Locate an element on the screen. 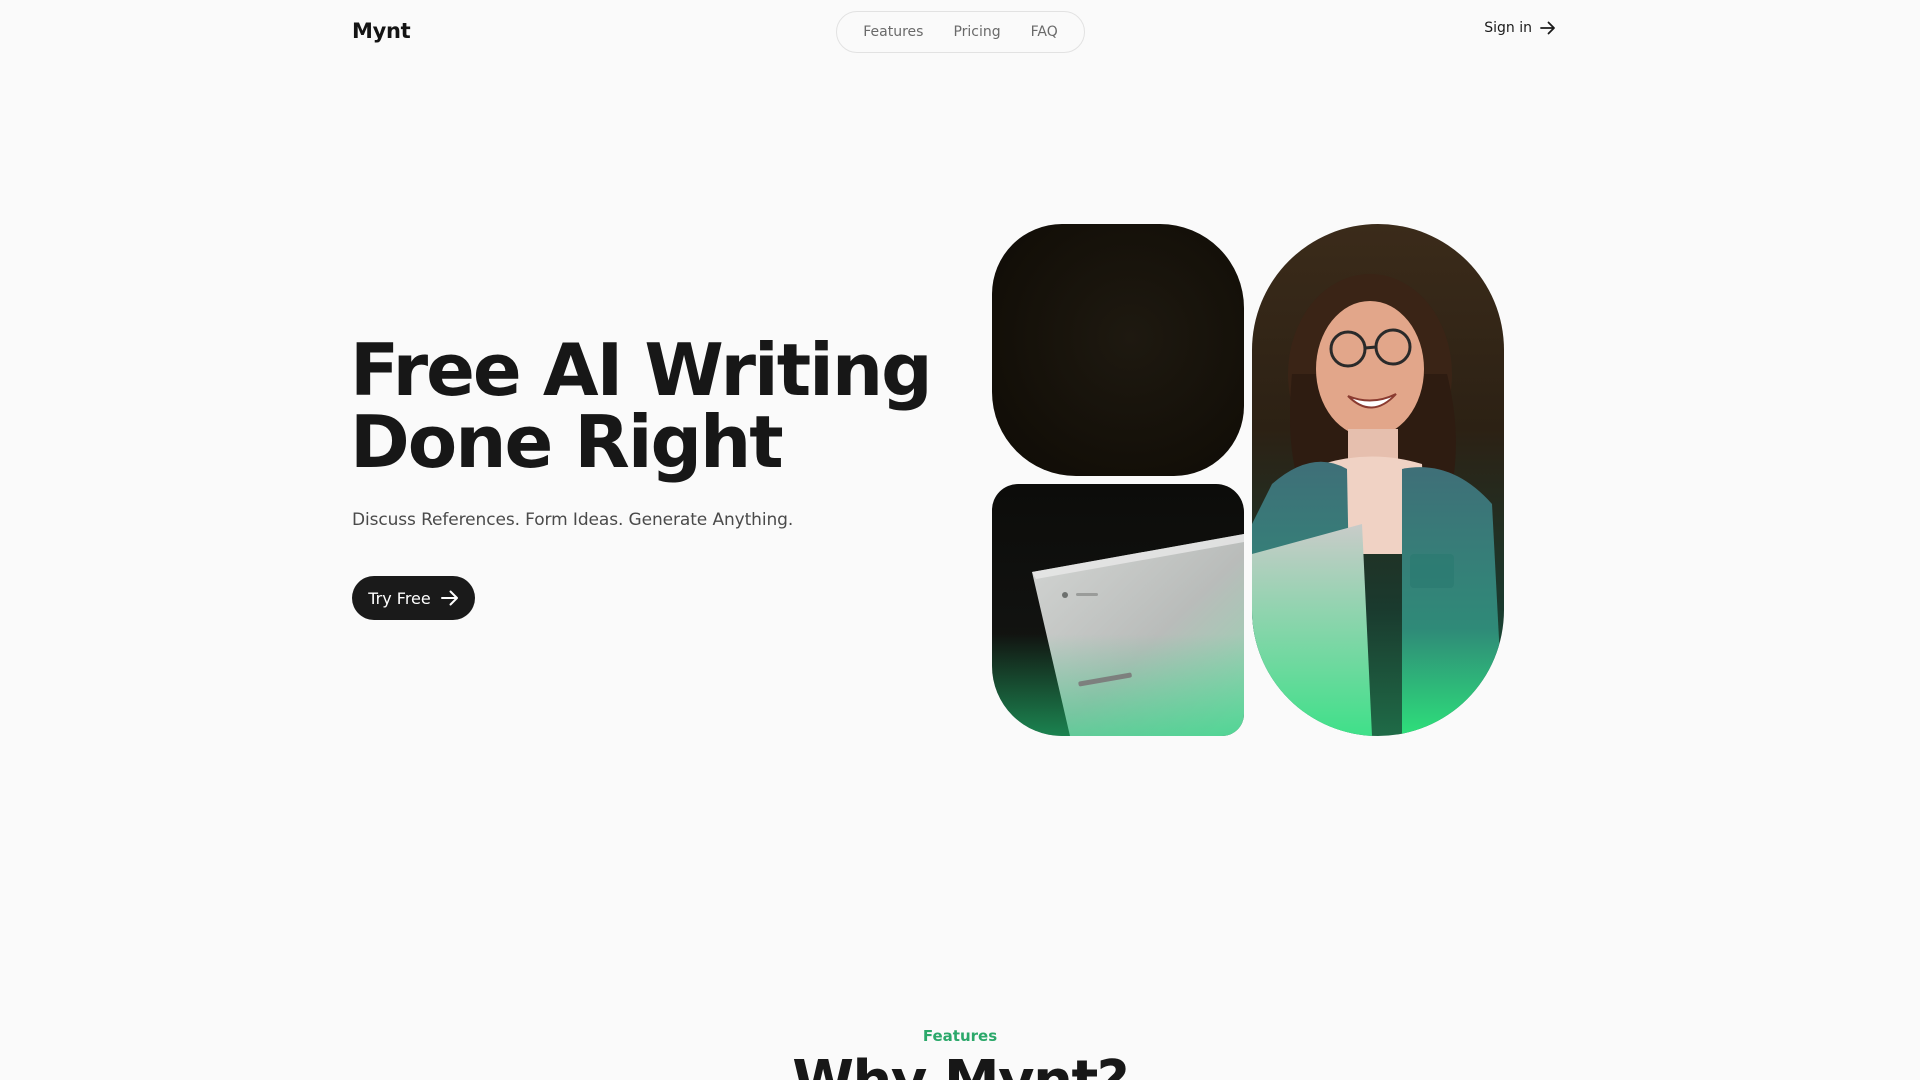  hero-title-line-1: Free AI Writing is located at coordinates (641, 370).